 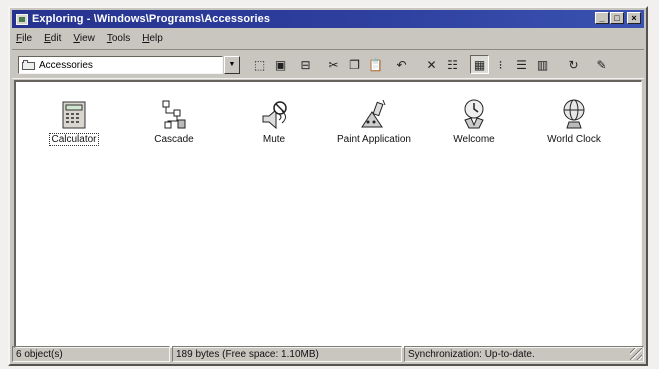 I want to click on minimize-button: _, so click(x=602, y=18).